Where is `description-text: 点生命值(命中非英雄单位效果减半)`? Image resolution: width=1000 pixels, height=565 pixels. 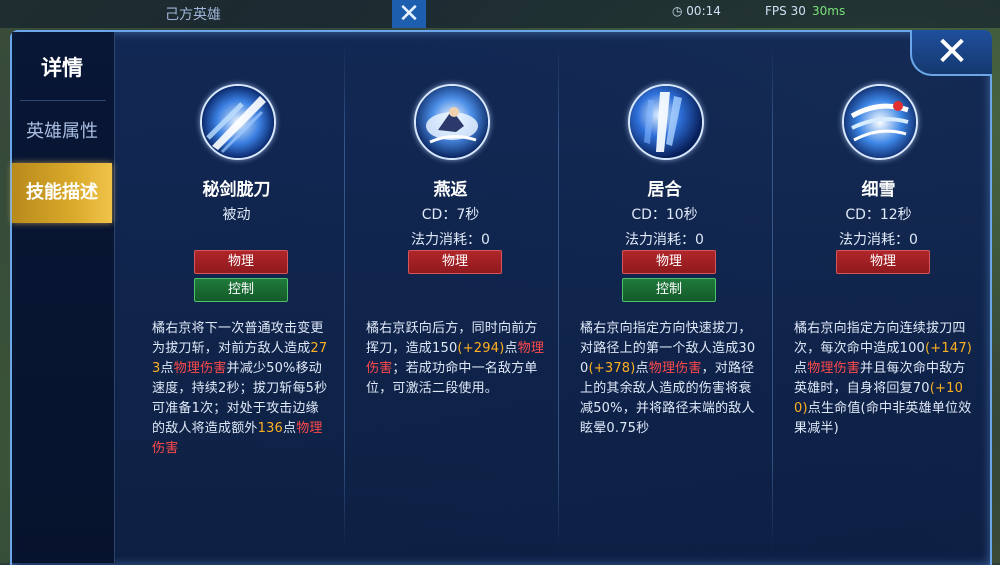 description-text: 点生命值(命中非英雄单位效果减半) is located at coordinates (883, 418).